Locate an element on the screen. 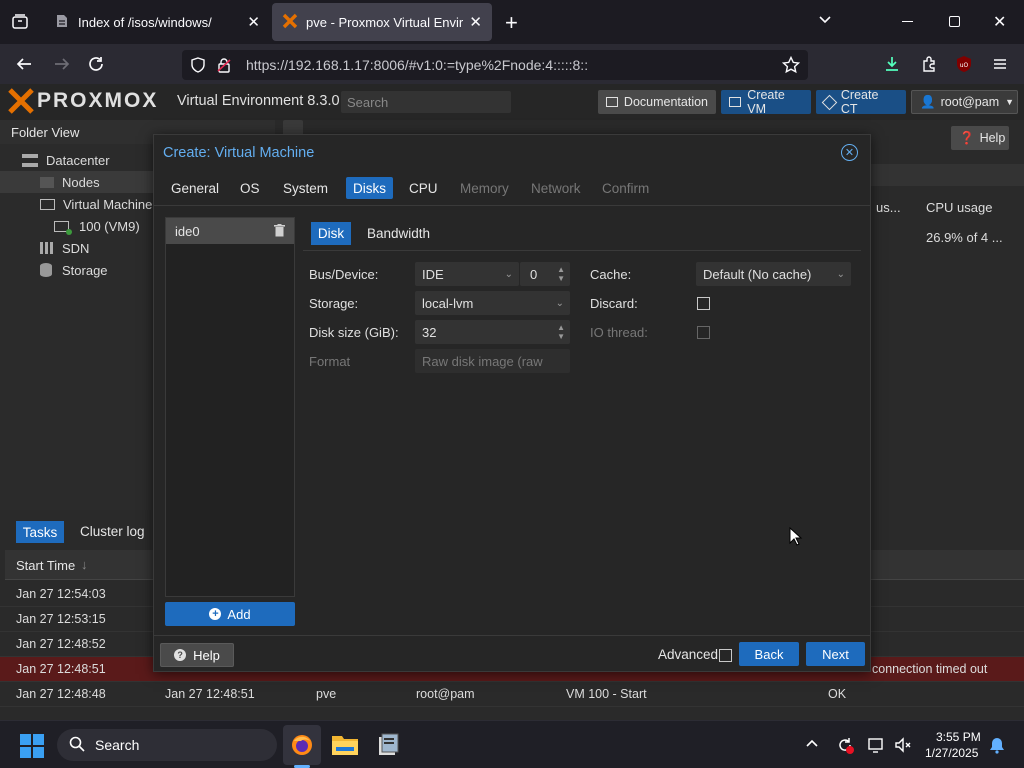 This screenshot has width=1024, height=768. device-index-spinner: 0 ▲ ▼ is located at coordinates (545, 274).